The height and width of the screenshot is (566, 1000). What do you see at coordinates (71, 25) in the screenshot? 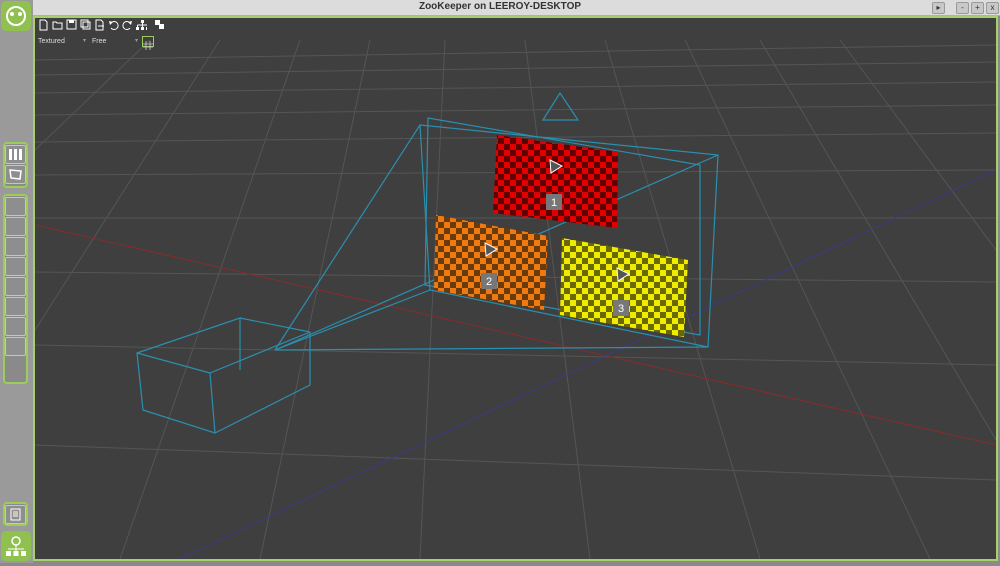
I see `save-icon` at bounding box center [71, 25].